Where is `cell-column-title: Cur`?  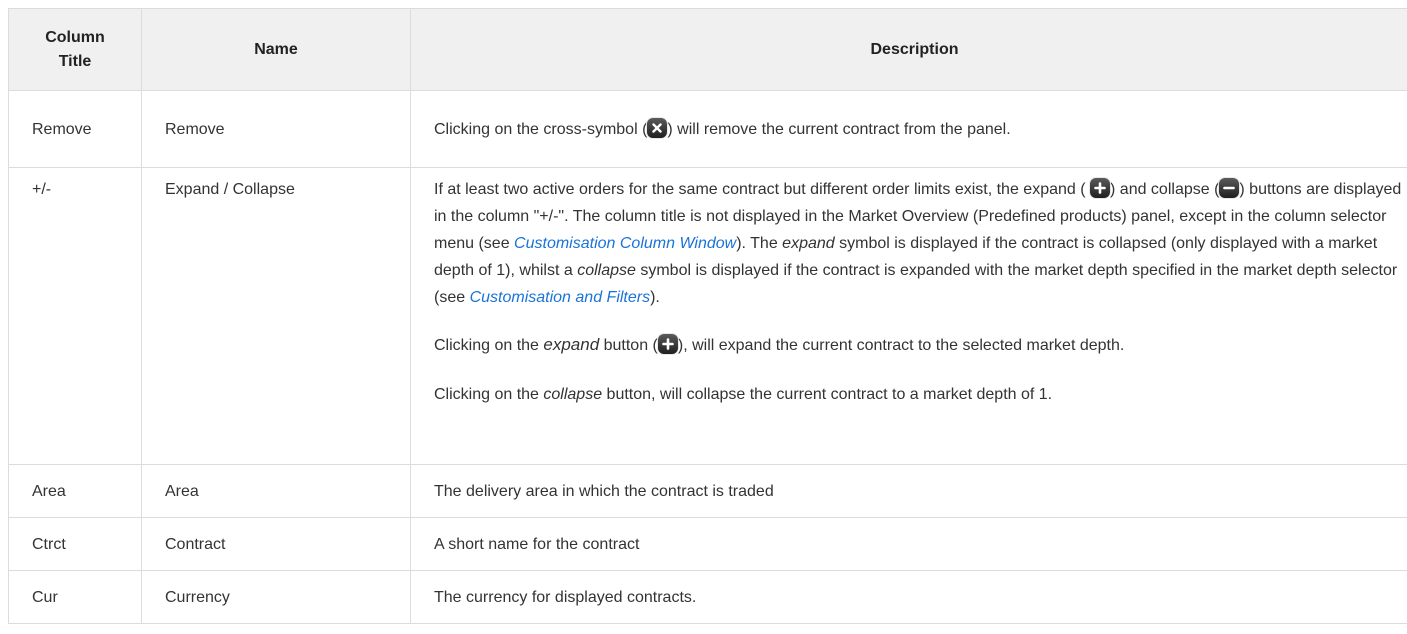 cell-column-title: Cur is located at coordinates (75, 597).